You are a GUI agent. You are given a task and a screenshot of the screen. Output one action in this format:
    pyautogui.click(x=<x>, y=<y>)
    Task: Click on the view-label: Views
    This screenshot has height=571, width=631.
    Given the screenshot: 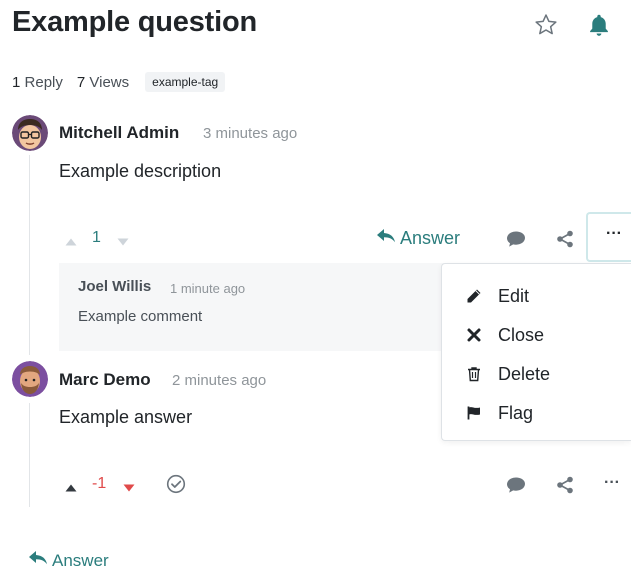 What is the action you would take?
    pyautogui.click(x=109, y=82)
    